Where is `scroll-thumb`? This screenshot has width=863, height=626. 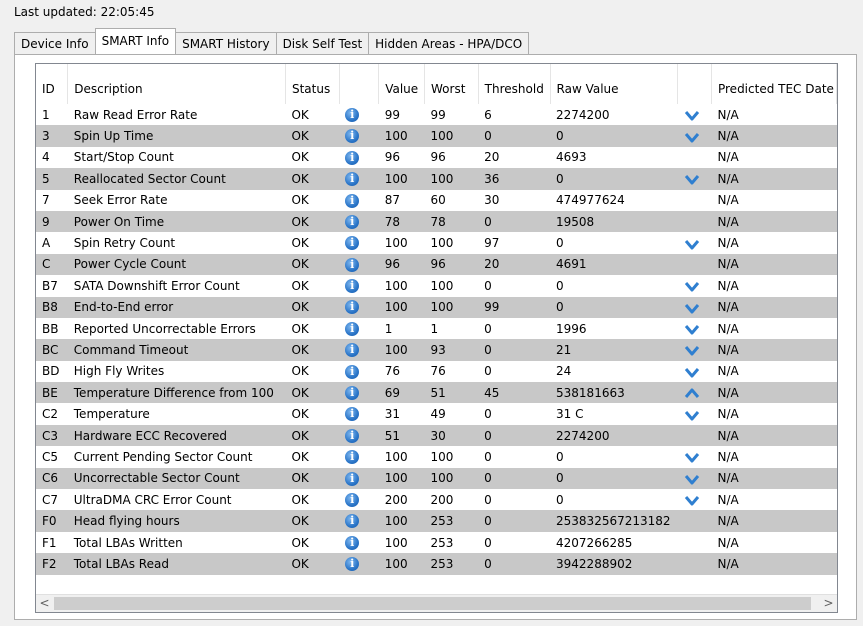 scroll-thumb is located at coordinates (432, 603).